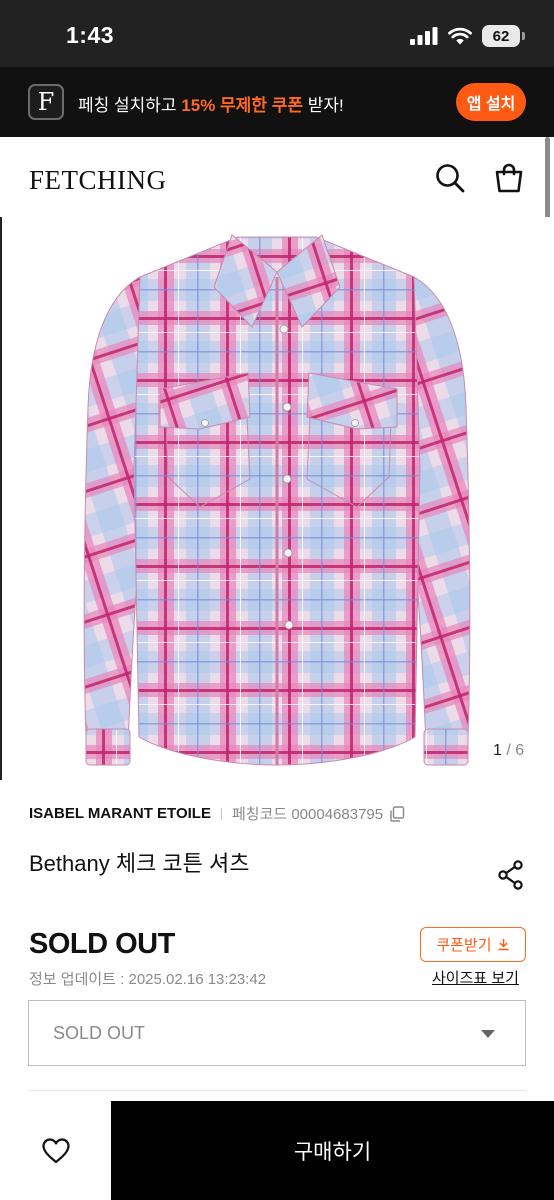  Describe the element at coordinates (130, 105) in the screenshot. I see `banner-text-before: 페칭 설치하고` at that location.